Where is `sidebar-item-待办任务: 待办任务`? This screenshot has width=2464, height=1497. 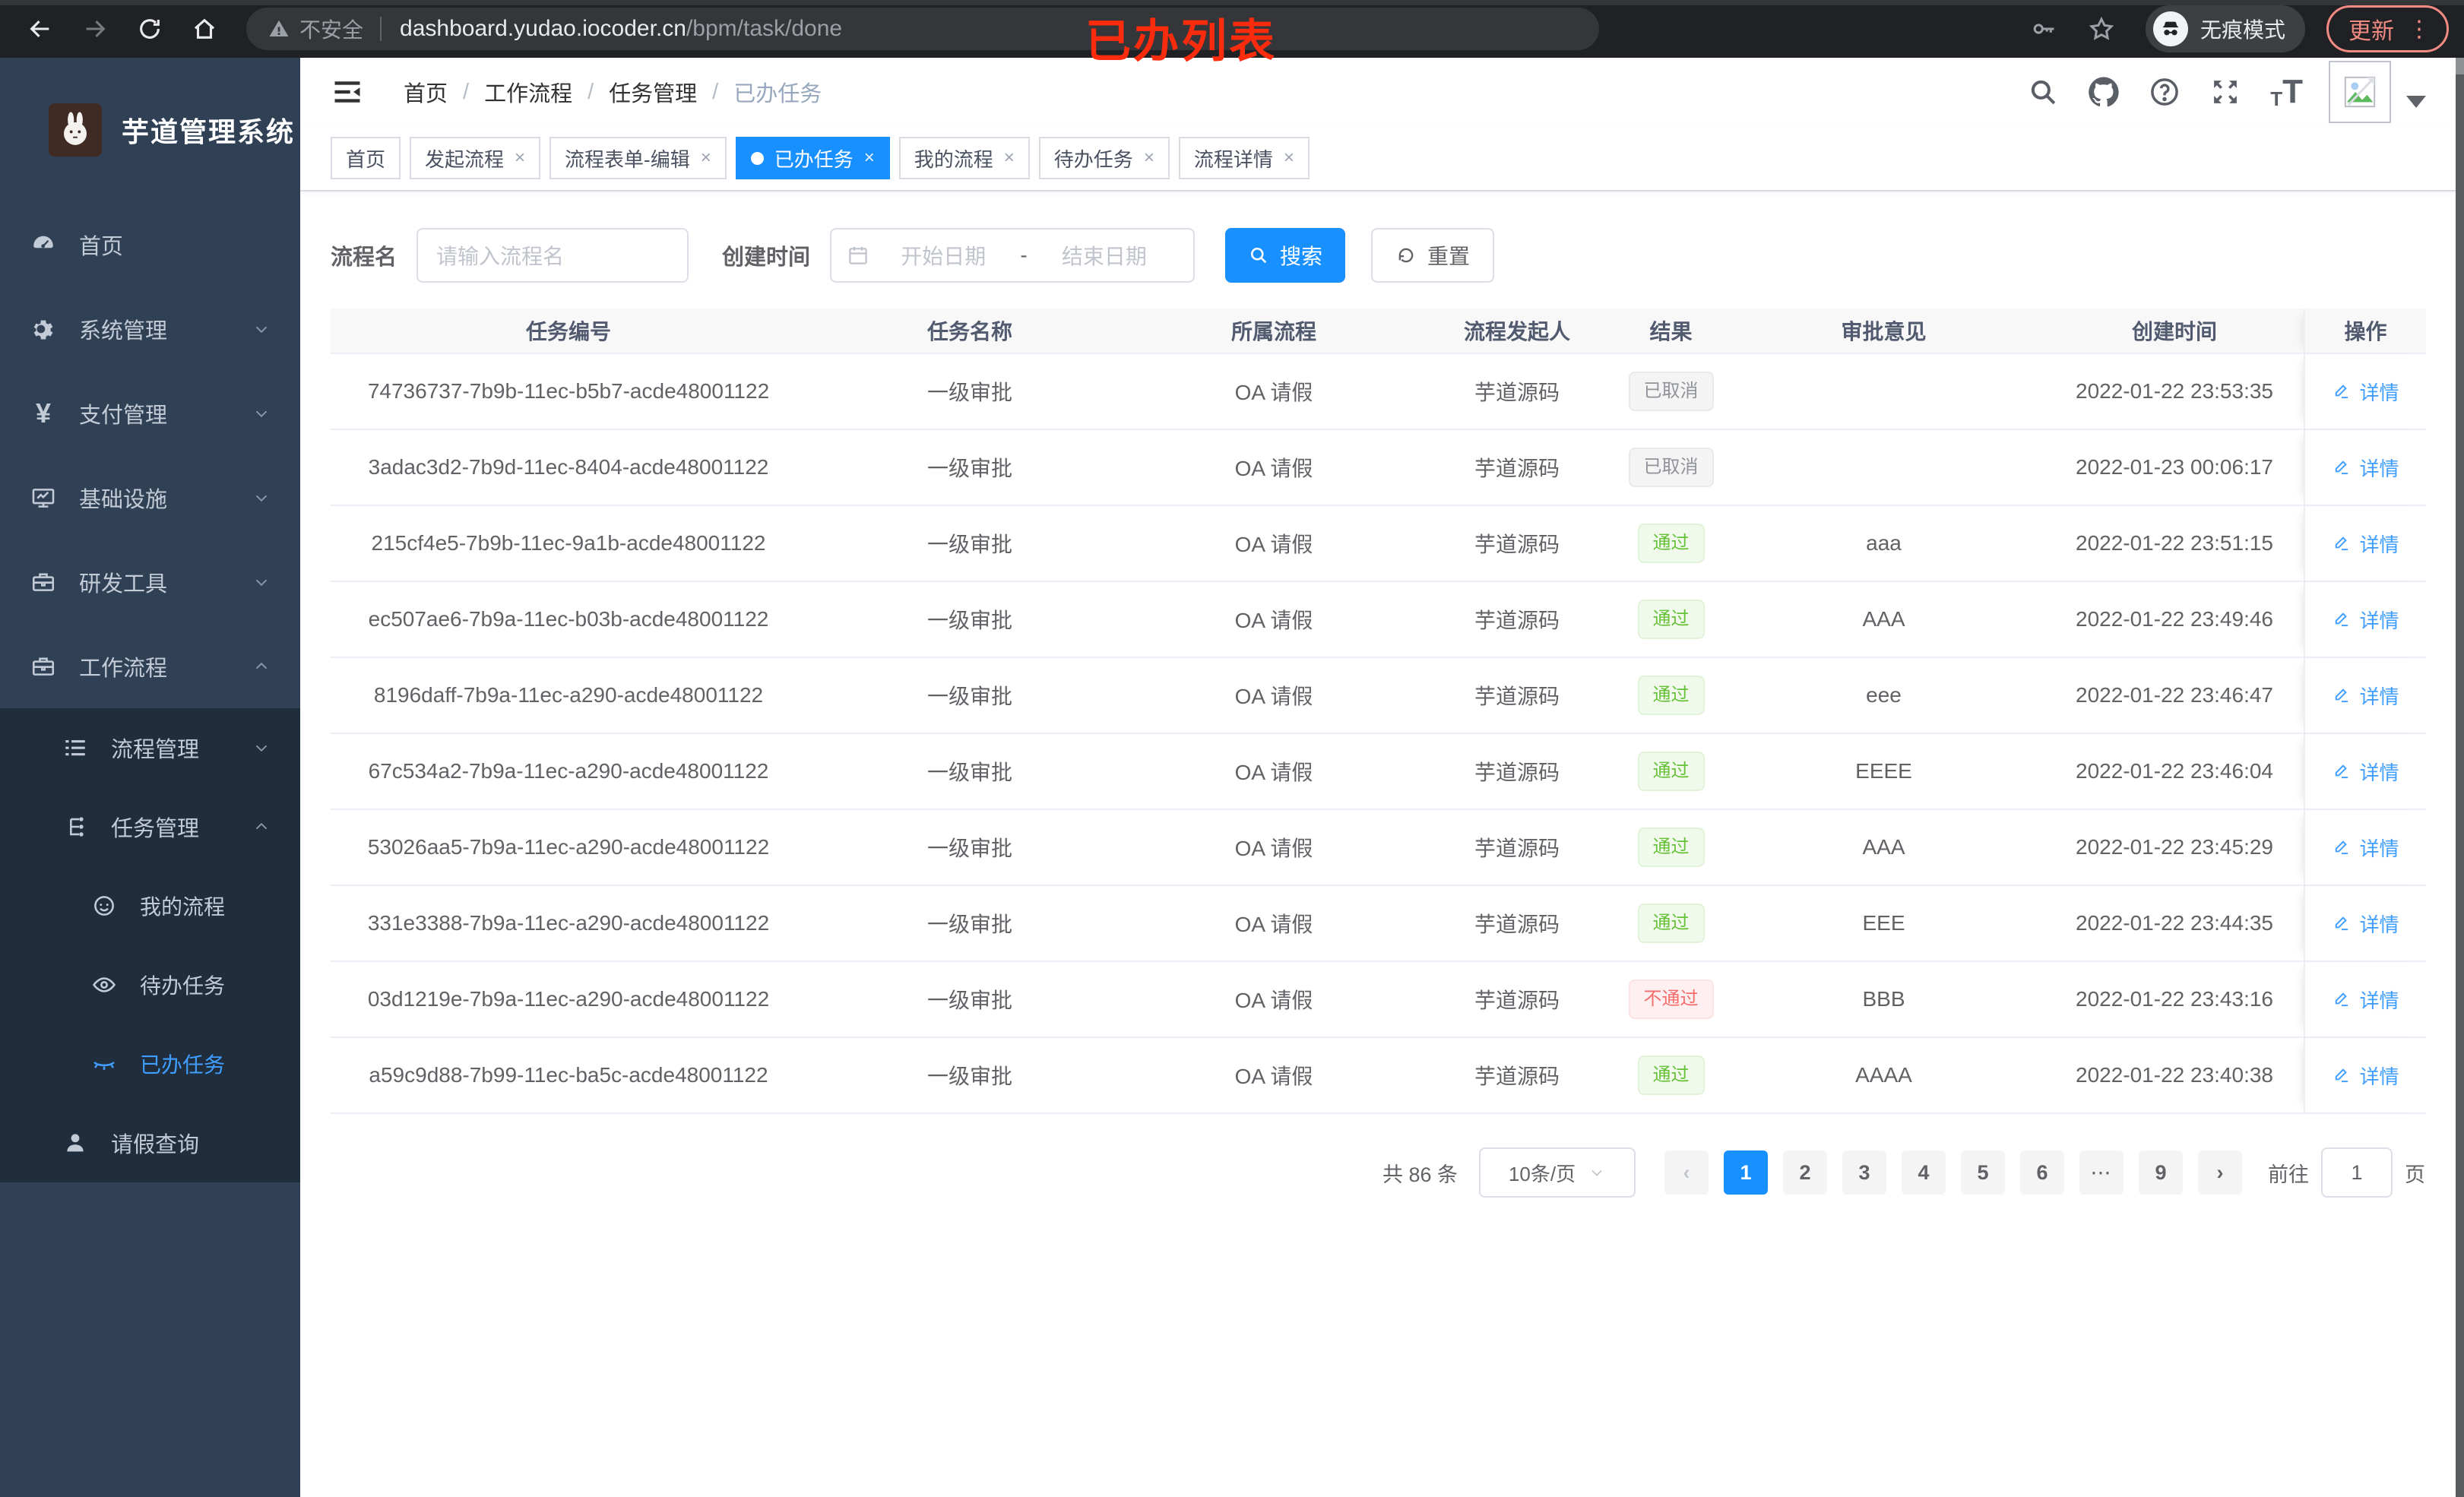 sidebar-item-待办任务: 待办任务 is located at coordinates (150, 984).